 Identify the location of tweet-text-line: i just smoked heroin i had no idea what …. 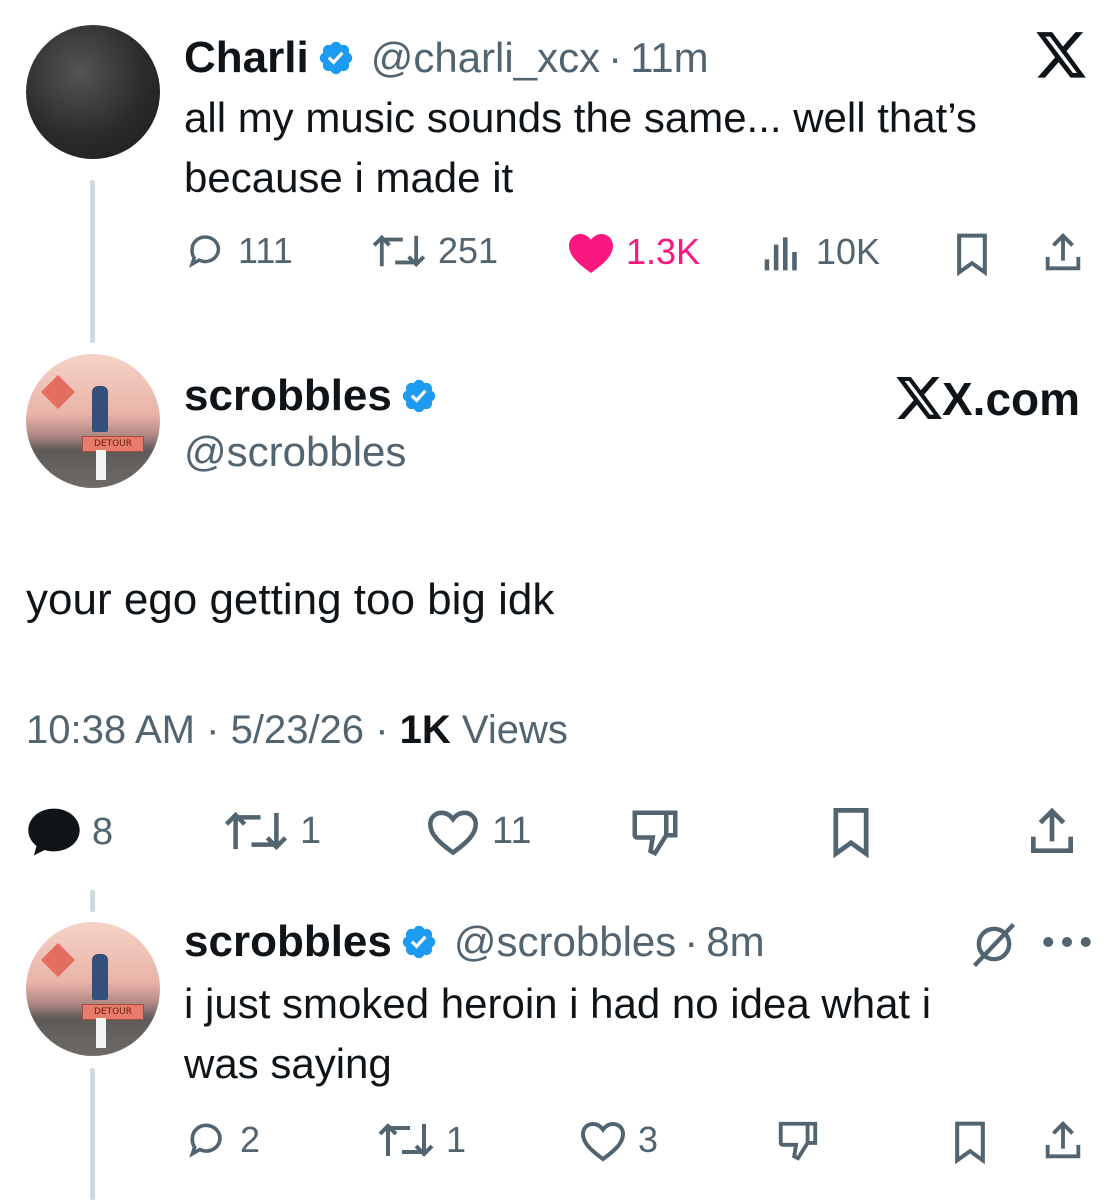
(558, 1003).